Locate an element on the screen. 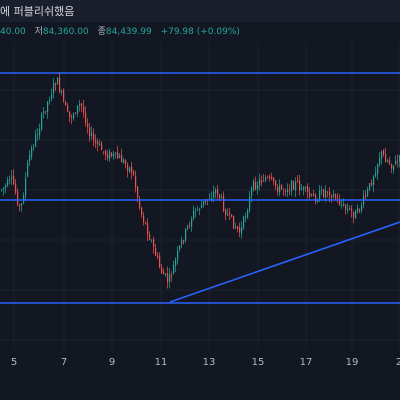  x-tick-label: 17 is located at coordinates (306, 362).